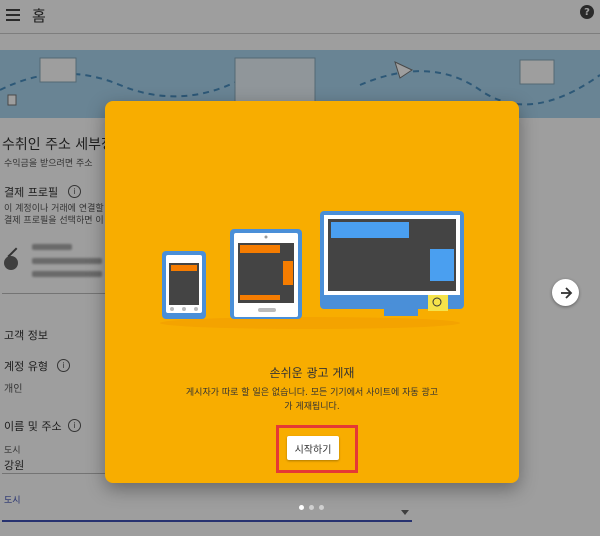 The image size is (600, 536). Describe the element at coordinates (312, 270) in the screenshot. I see `devices-illustration` at that location.